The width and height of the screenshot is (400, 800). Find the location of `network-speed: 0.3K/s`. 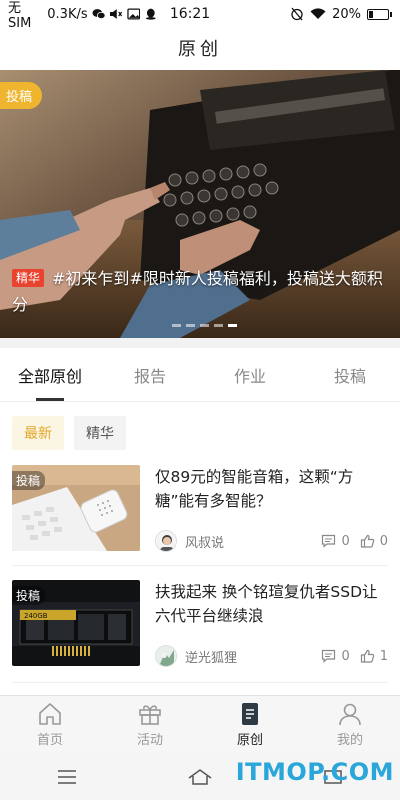

network-speed: 0.3K/s is located at coordinates (67, 14).